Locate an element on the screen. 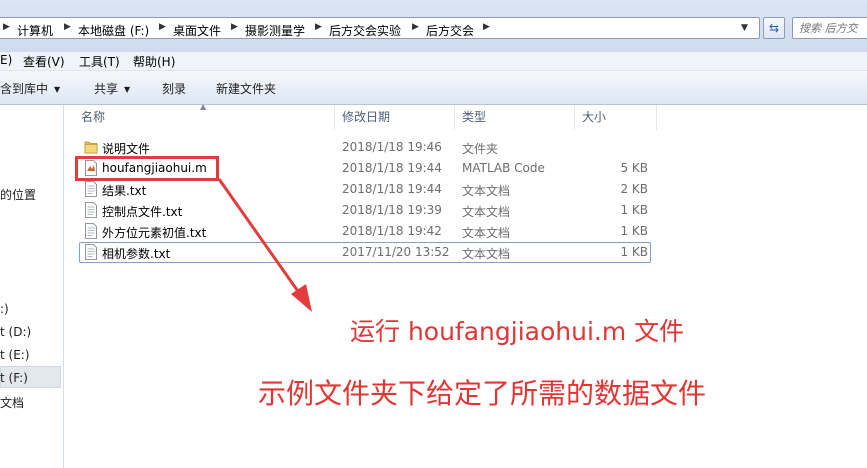  annotation-run-file: 运行 houfangjiaohui.m 文件 is located at coordinates (517, 331).